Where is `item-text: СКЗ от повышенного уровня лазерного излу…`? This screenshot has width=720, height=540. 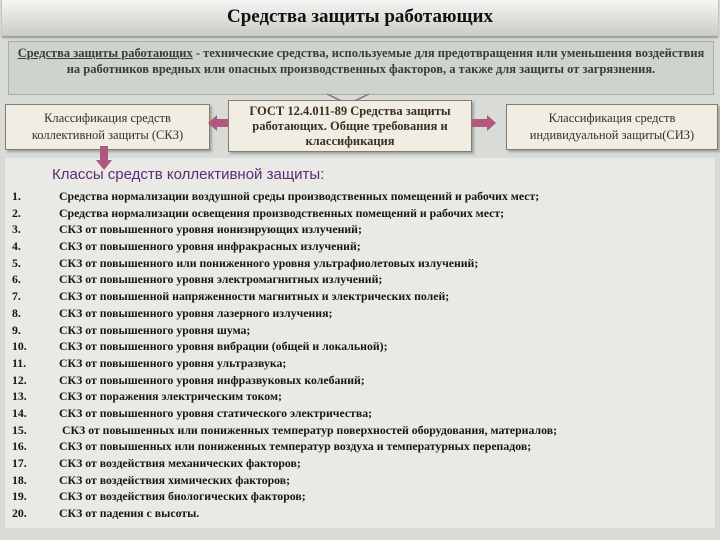 item-text: СКЗ от повышенного уровня лазерного излу… is located at coordinates (196, 312).